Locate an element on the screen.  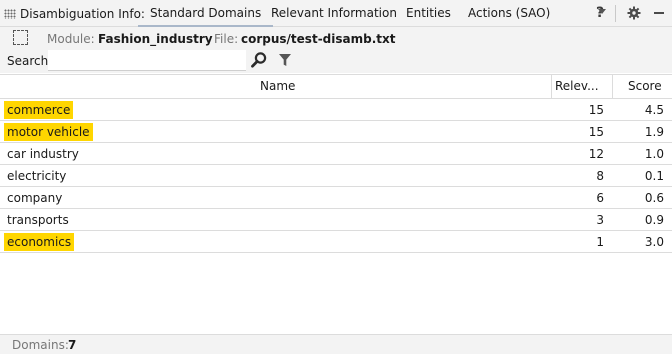
table-row: motor vehicle 15 1.9 is located at coordinates (336, 132).